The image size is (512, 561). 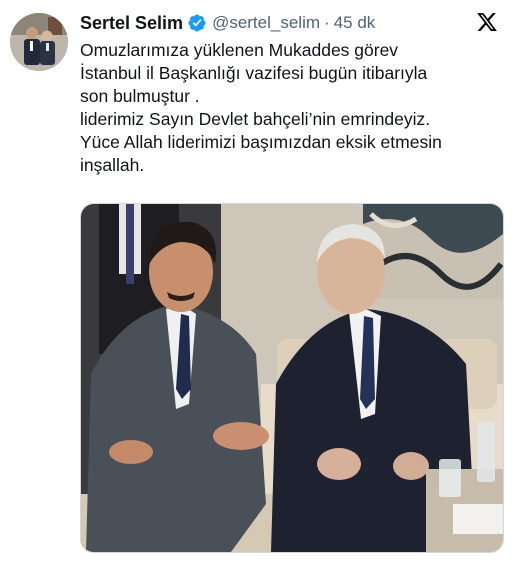 I want to click on tweet-header: Sertel Selim @sertel_selim · 45 dk, so click(x=227, y=23).